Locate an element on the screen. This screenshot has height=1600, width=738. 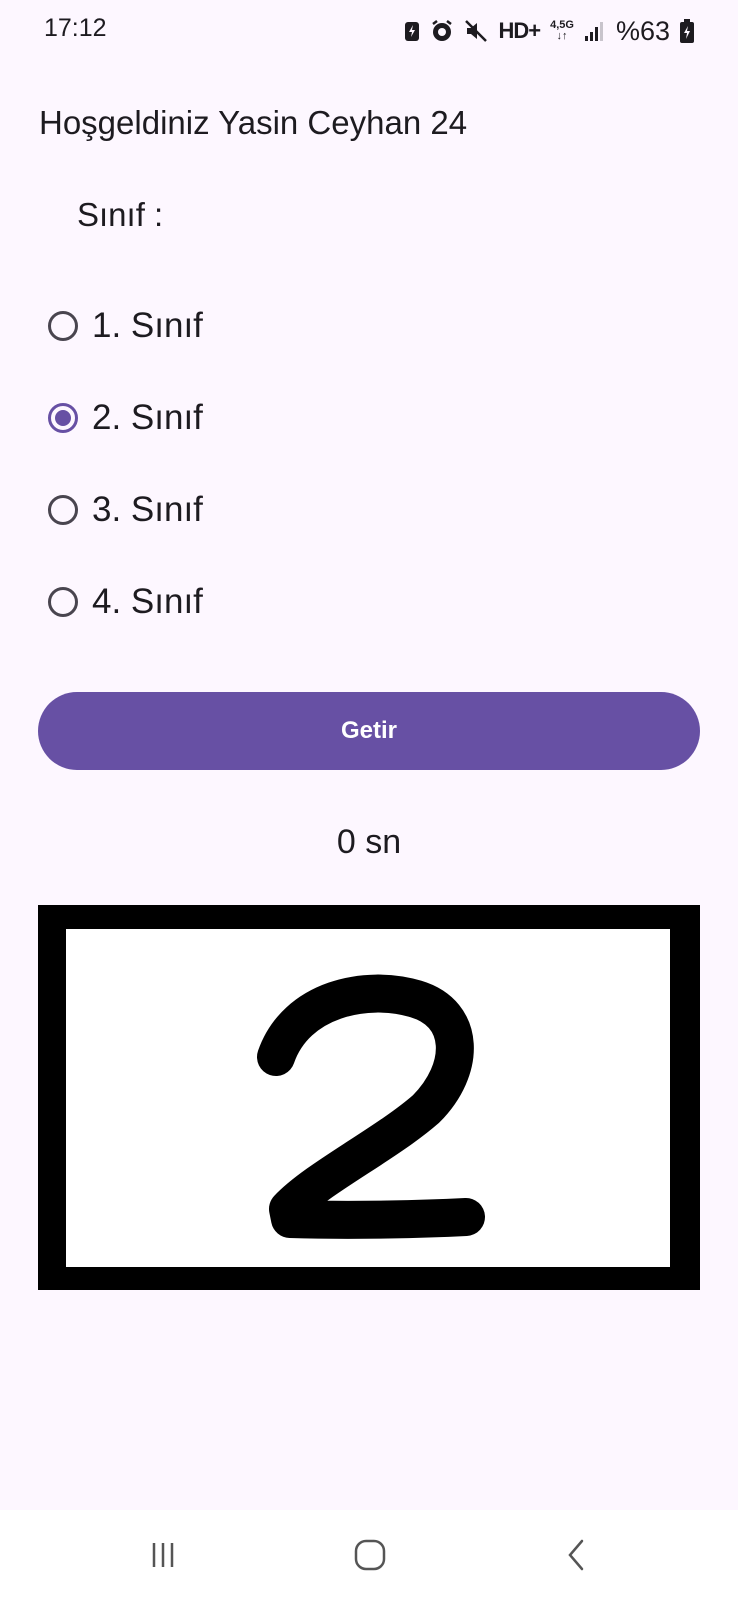
radio-class-4: 4. Sınıf is located at coordinates (125, 602).